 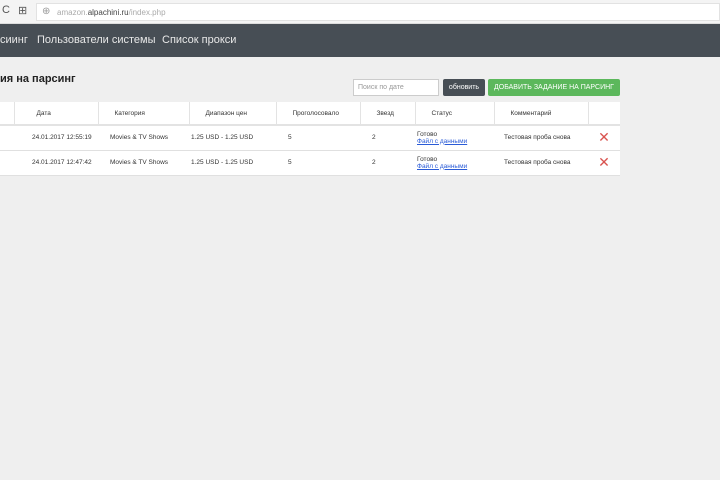 What do you see at coordinates (464, 87) in the screenshot?
I see `refresh-button: обновить` at bounding box center [464, 87].